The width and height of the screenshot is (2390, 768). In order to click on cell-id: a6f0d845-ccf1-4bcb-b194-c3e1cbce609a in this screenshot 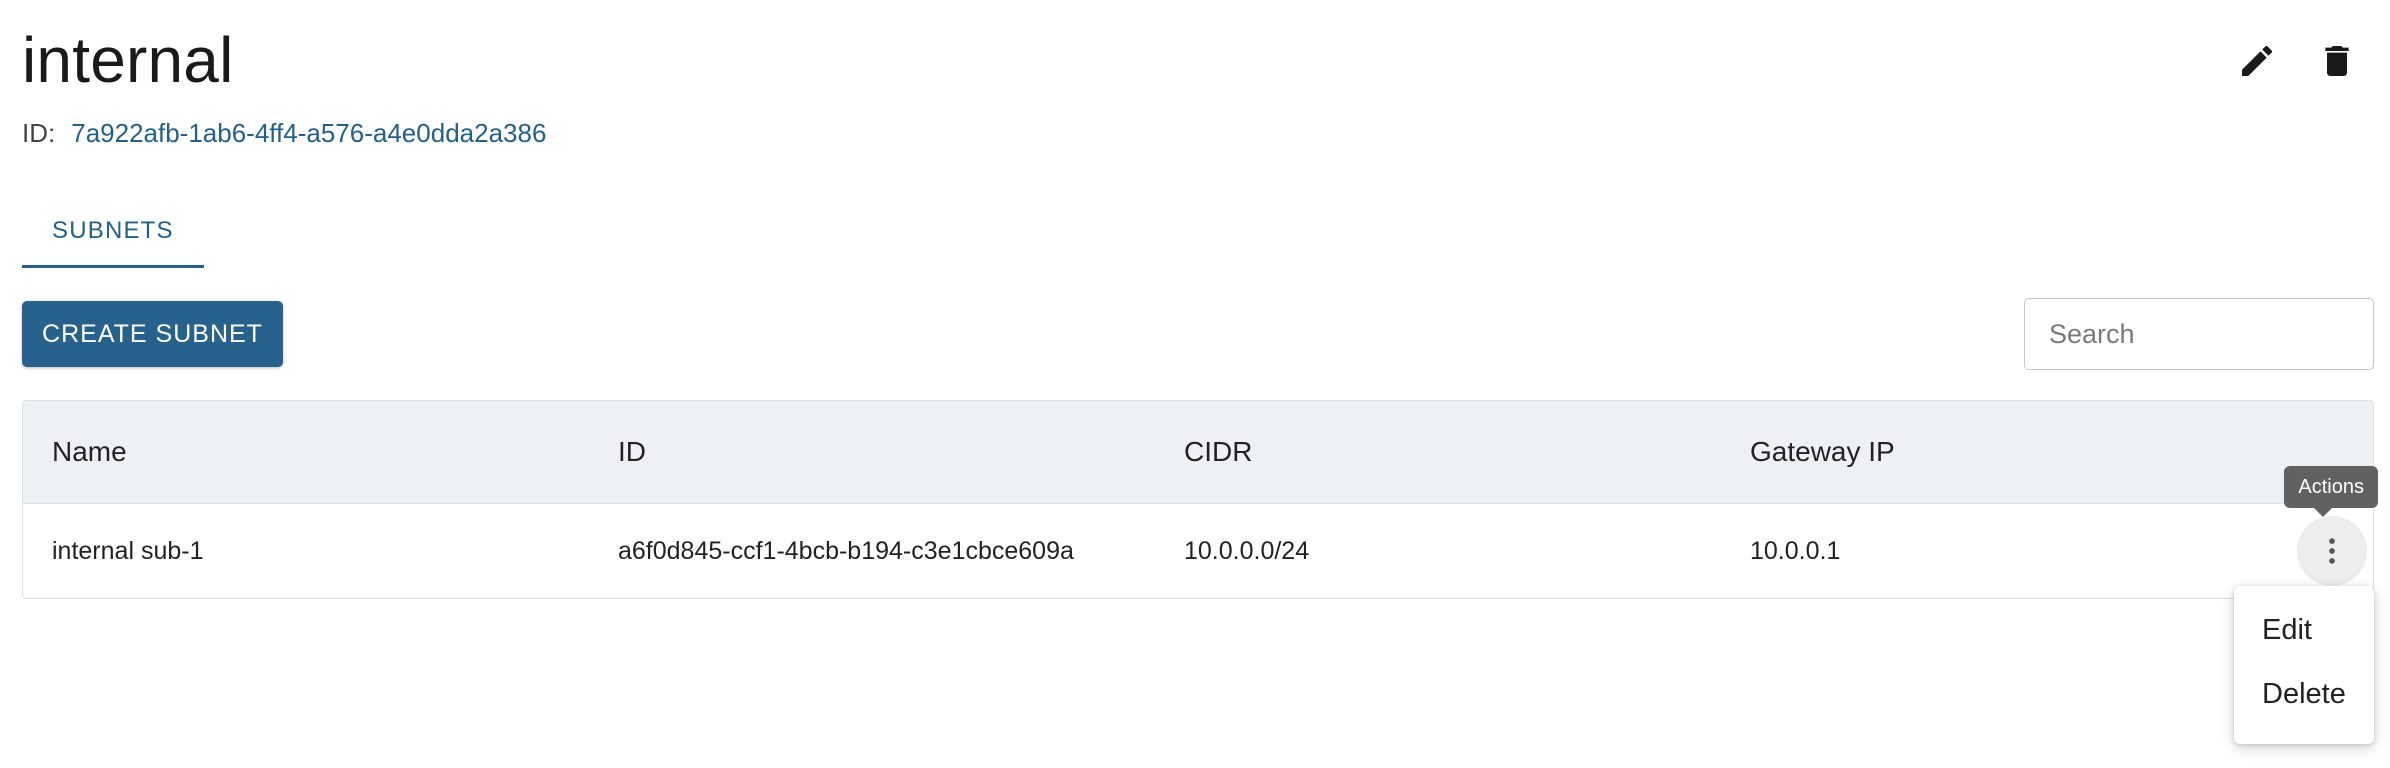, I will do `click(846, 550)`.